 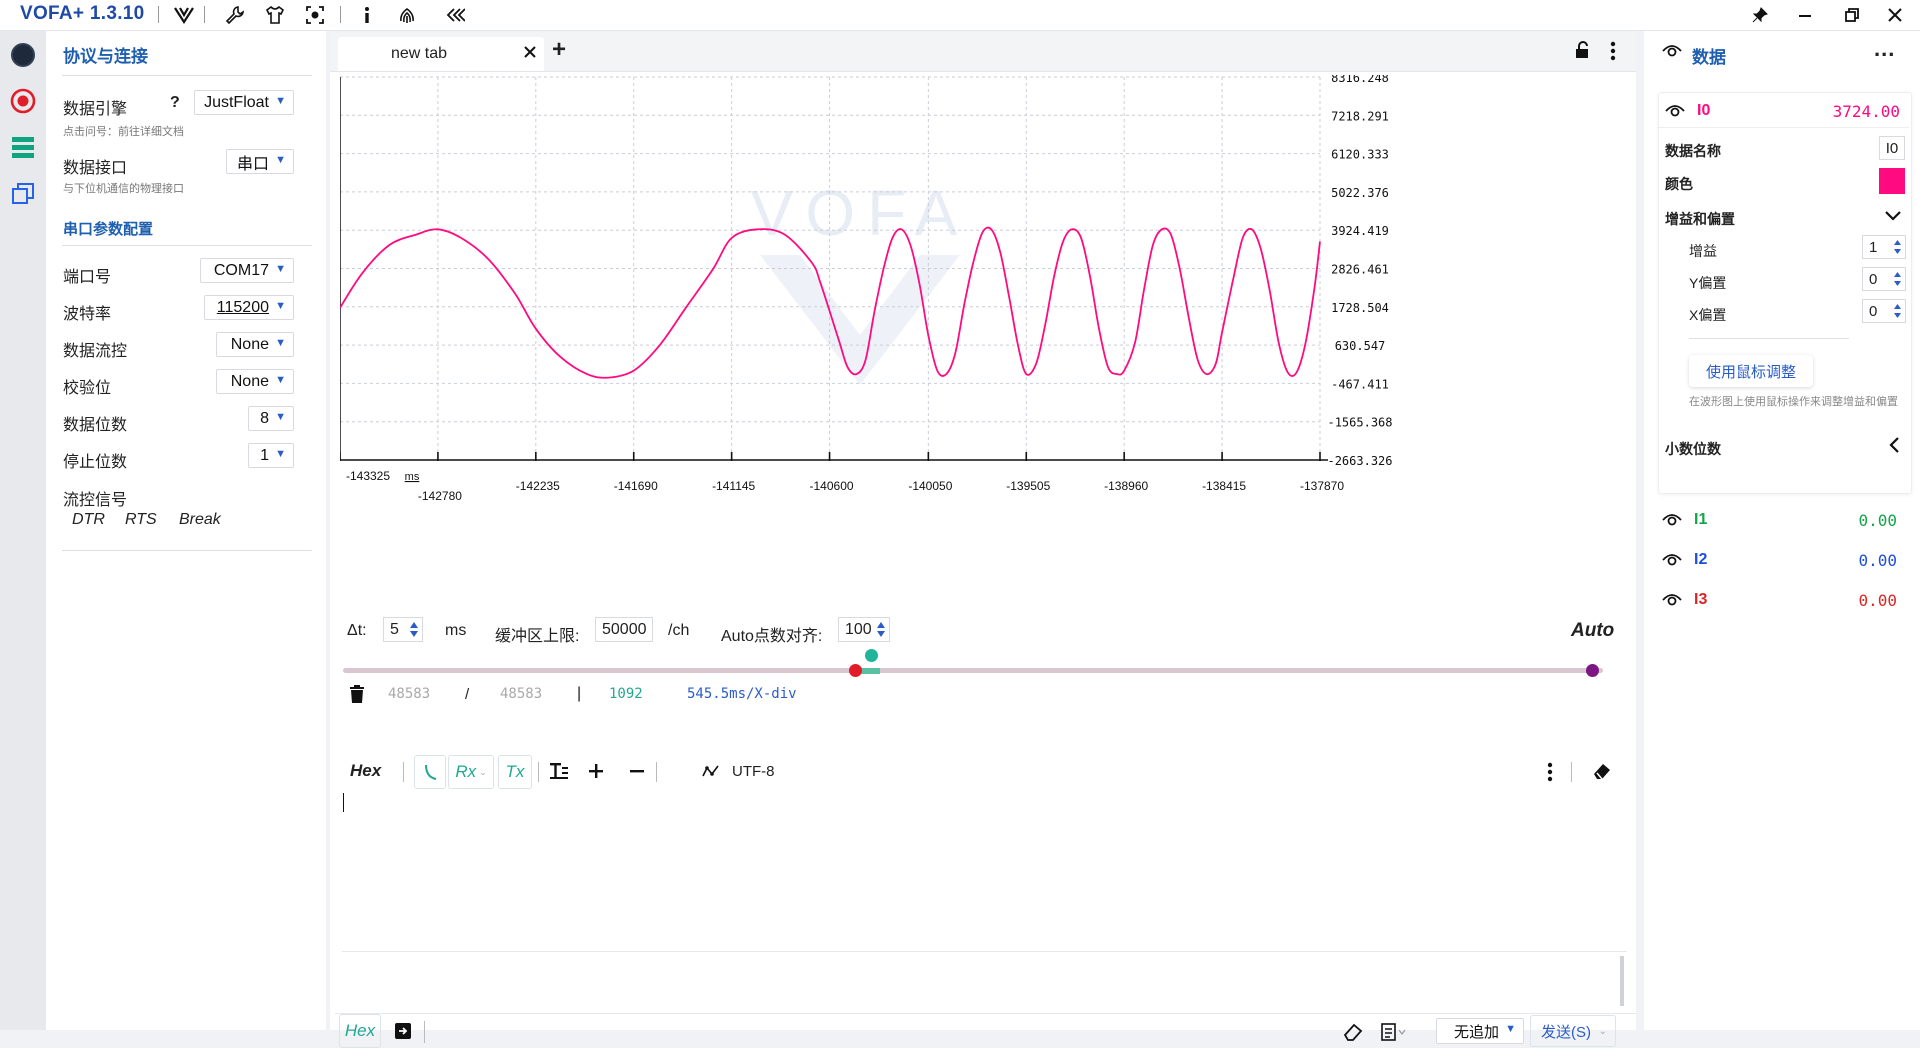 I want to click on add-tab-button: +, so click(x=559, y=50).